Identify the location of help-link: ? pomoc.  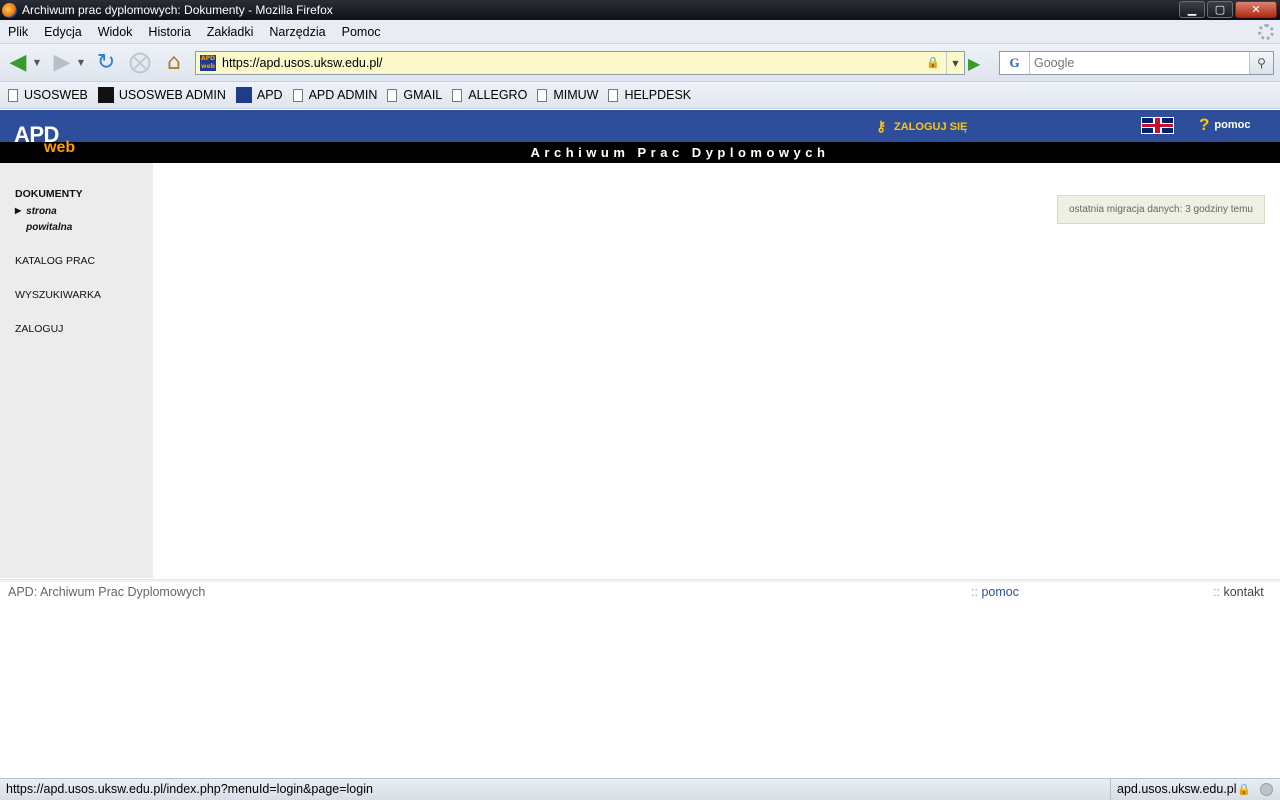
(1225, 124).